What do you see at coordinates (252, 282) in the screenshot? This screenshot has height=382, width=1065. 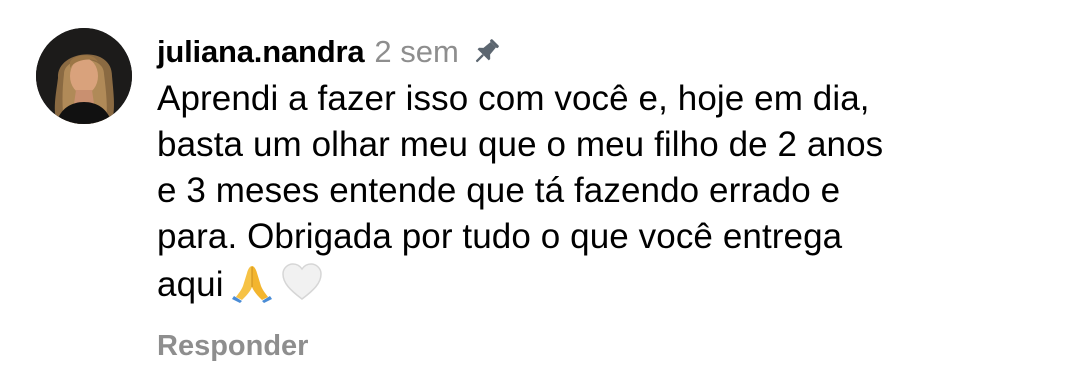 I see `praying-hands-icon` at bounding box center [252, 282].